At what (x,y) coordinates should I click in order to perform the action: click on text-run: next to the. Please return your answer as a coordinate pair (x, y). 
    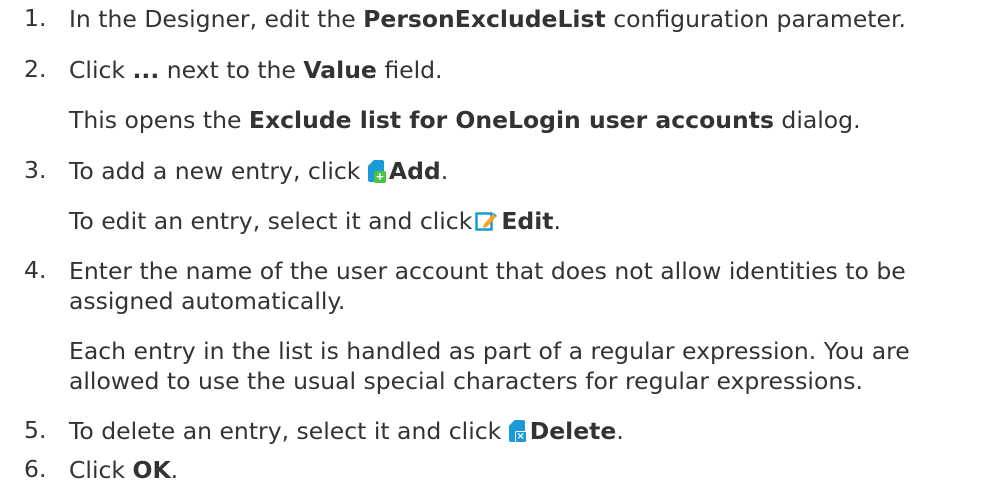
    Looking at the image, I should click on (231, 70).